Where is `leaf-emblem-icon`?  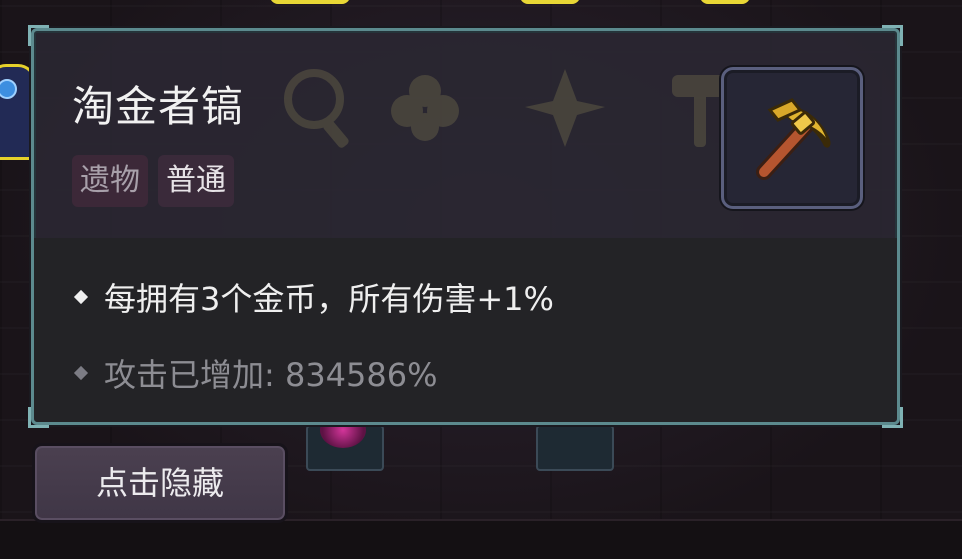
leaf-emblem-icon is located at coordinates (565, 108).